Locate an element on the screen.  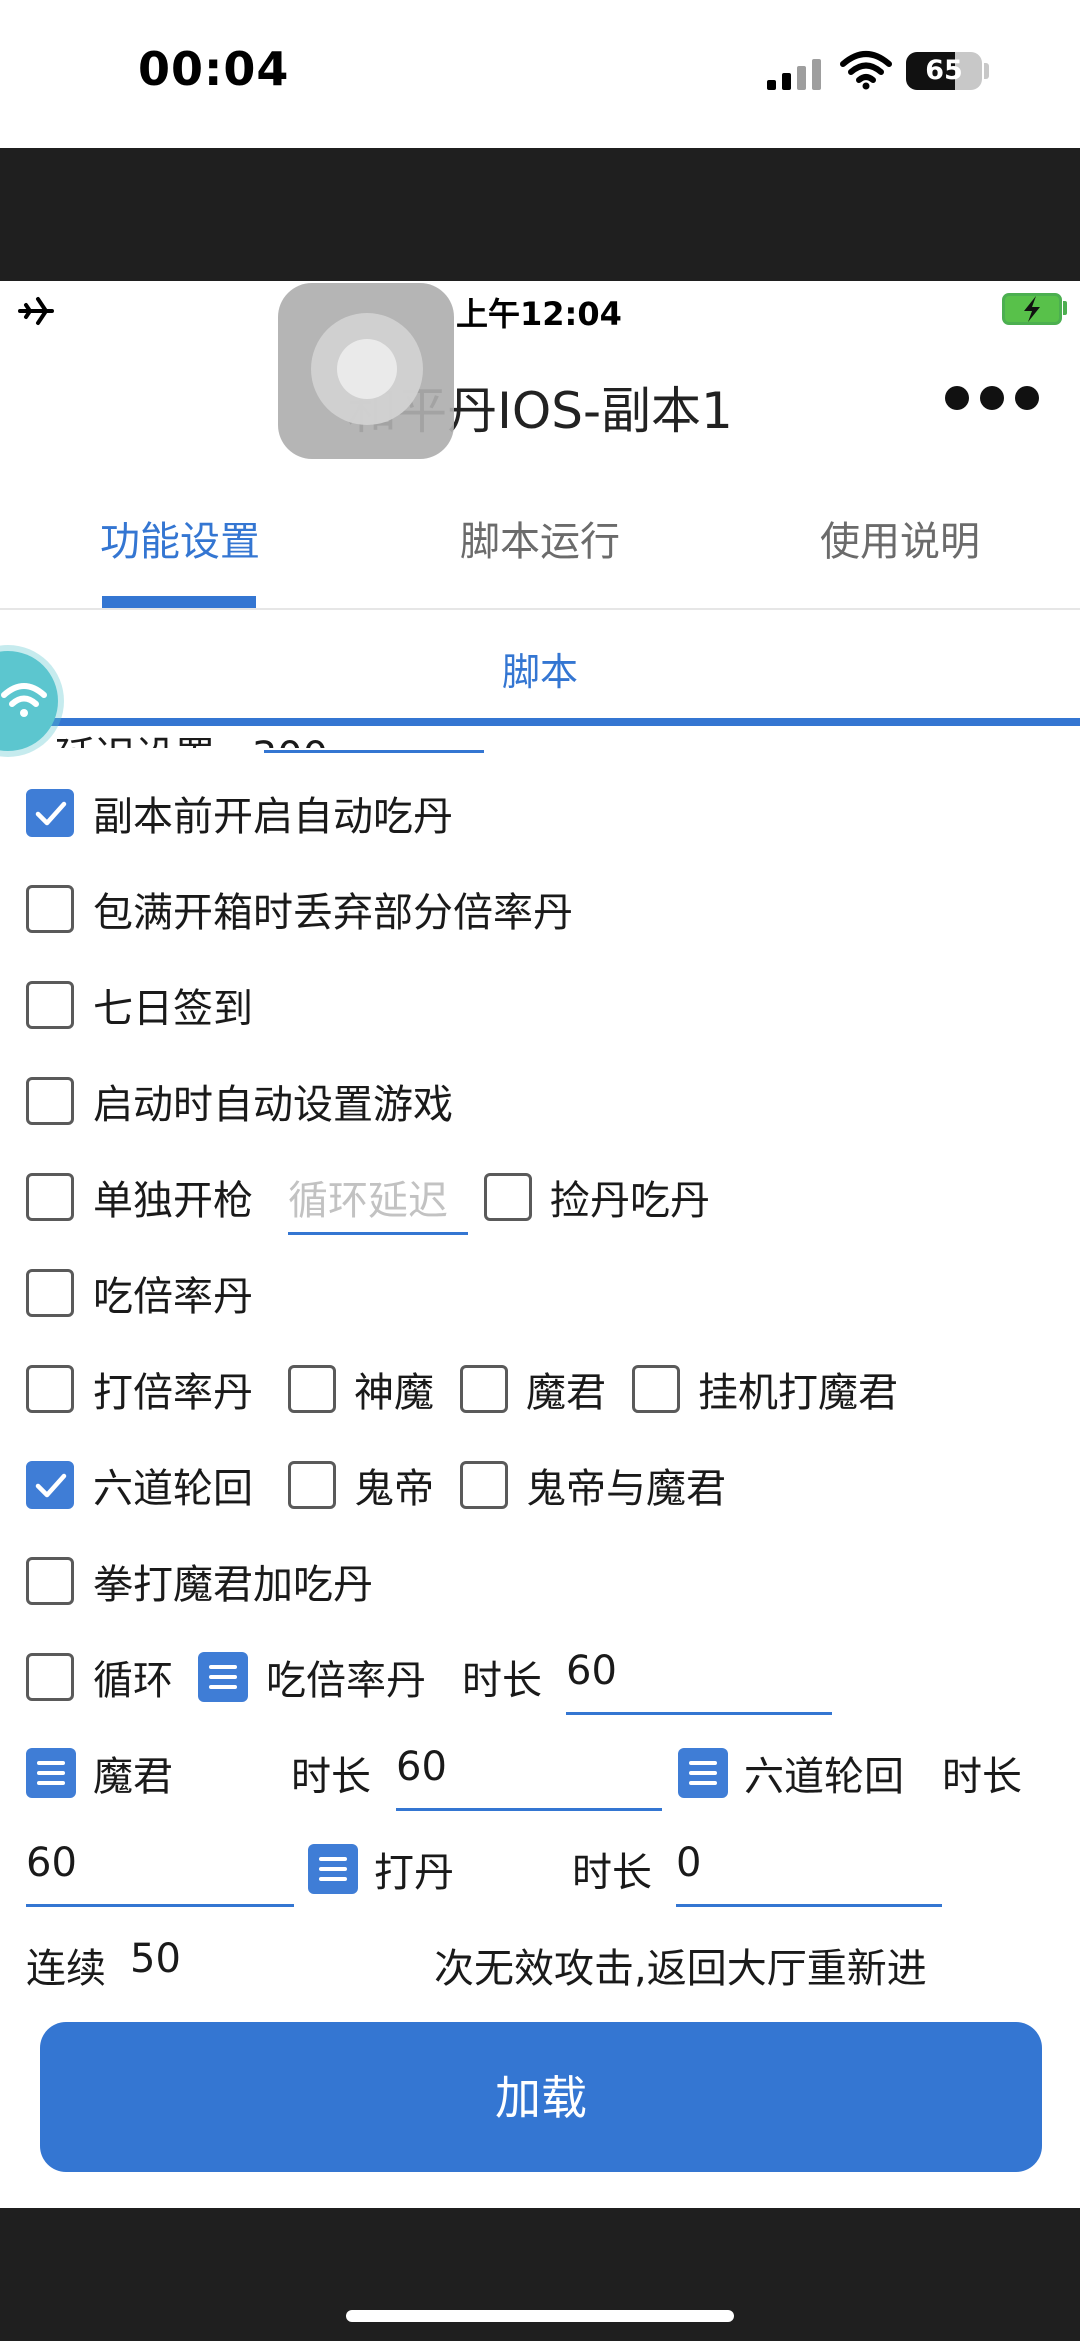
dadan-duration-input: 0 is located at coordinates (688, 1863).